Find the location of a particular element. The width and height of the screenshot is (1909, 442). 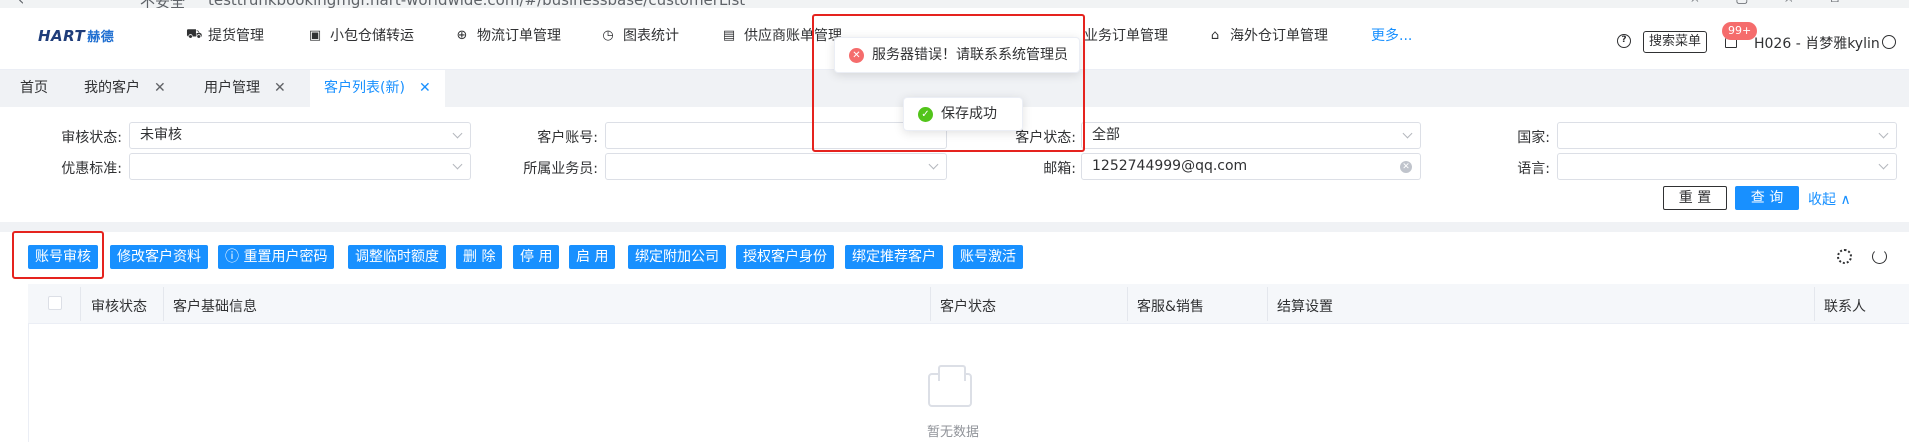

reset-button: 重 置 is located at coordinates (1695, 198).